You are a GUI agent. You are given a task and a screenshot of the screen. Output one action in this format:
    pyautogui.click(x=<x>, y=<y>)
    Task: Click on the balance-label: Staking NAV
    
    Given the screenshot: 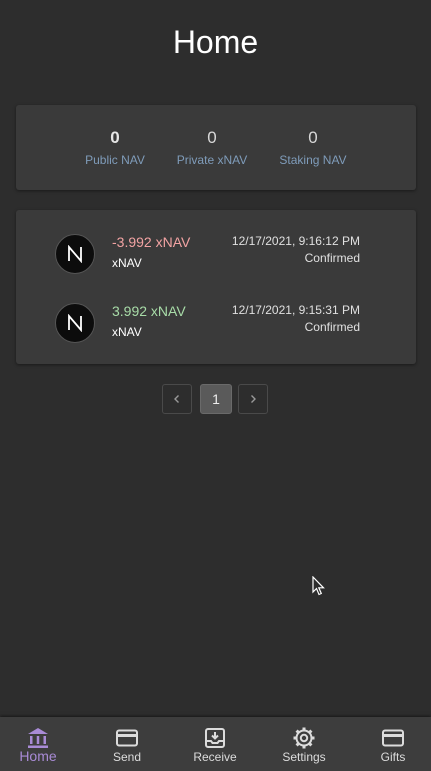 What is the action you would take?
    pyautogui.click(x=313, y=160)
    